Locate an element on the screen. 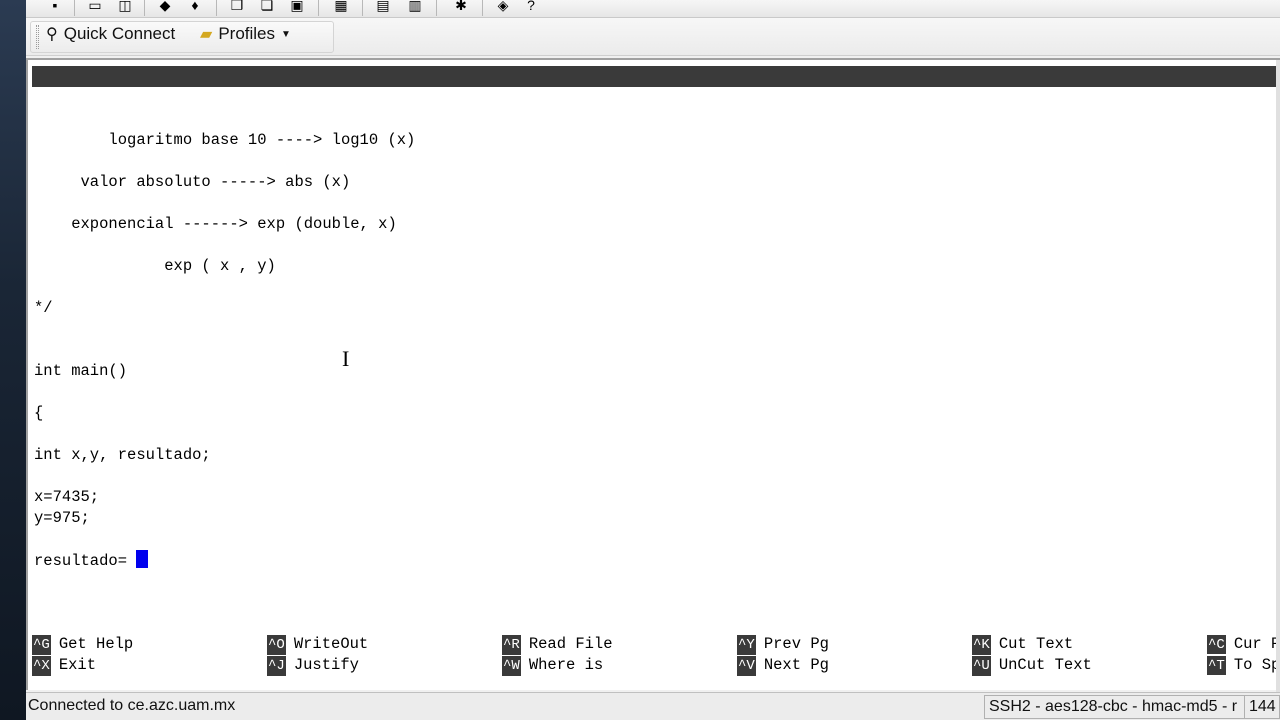 The width and height of the screenshot is (1280, 720). code-line: */ is located at coordinates (43, 308).